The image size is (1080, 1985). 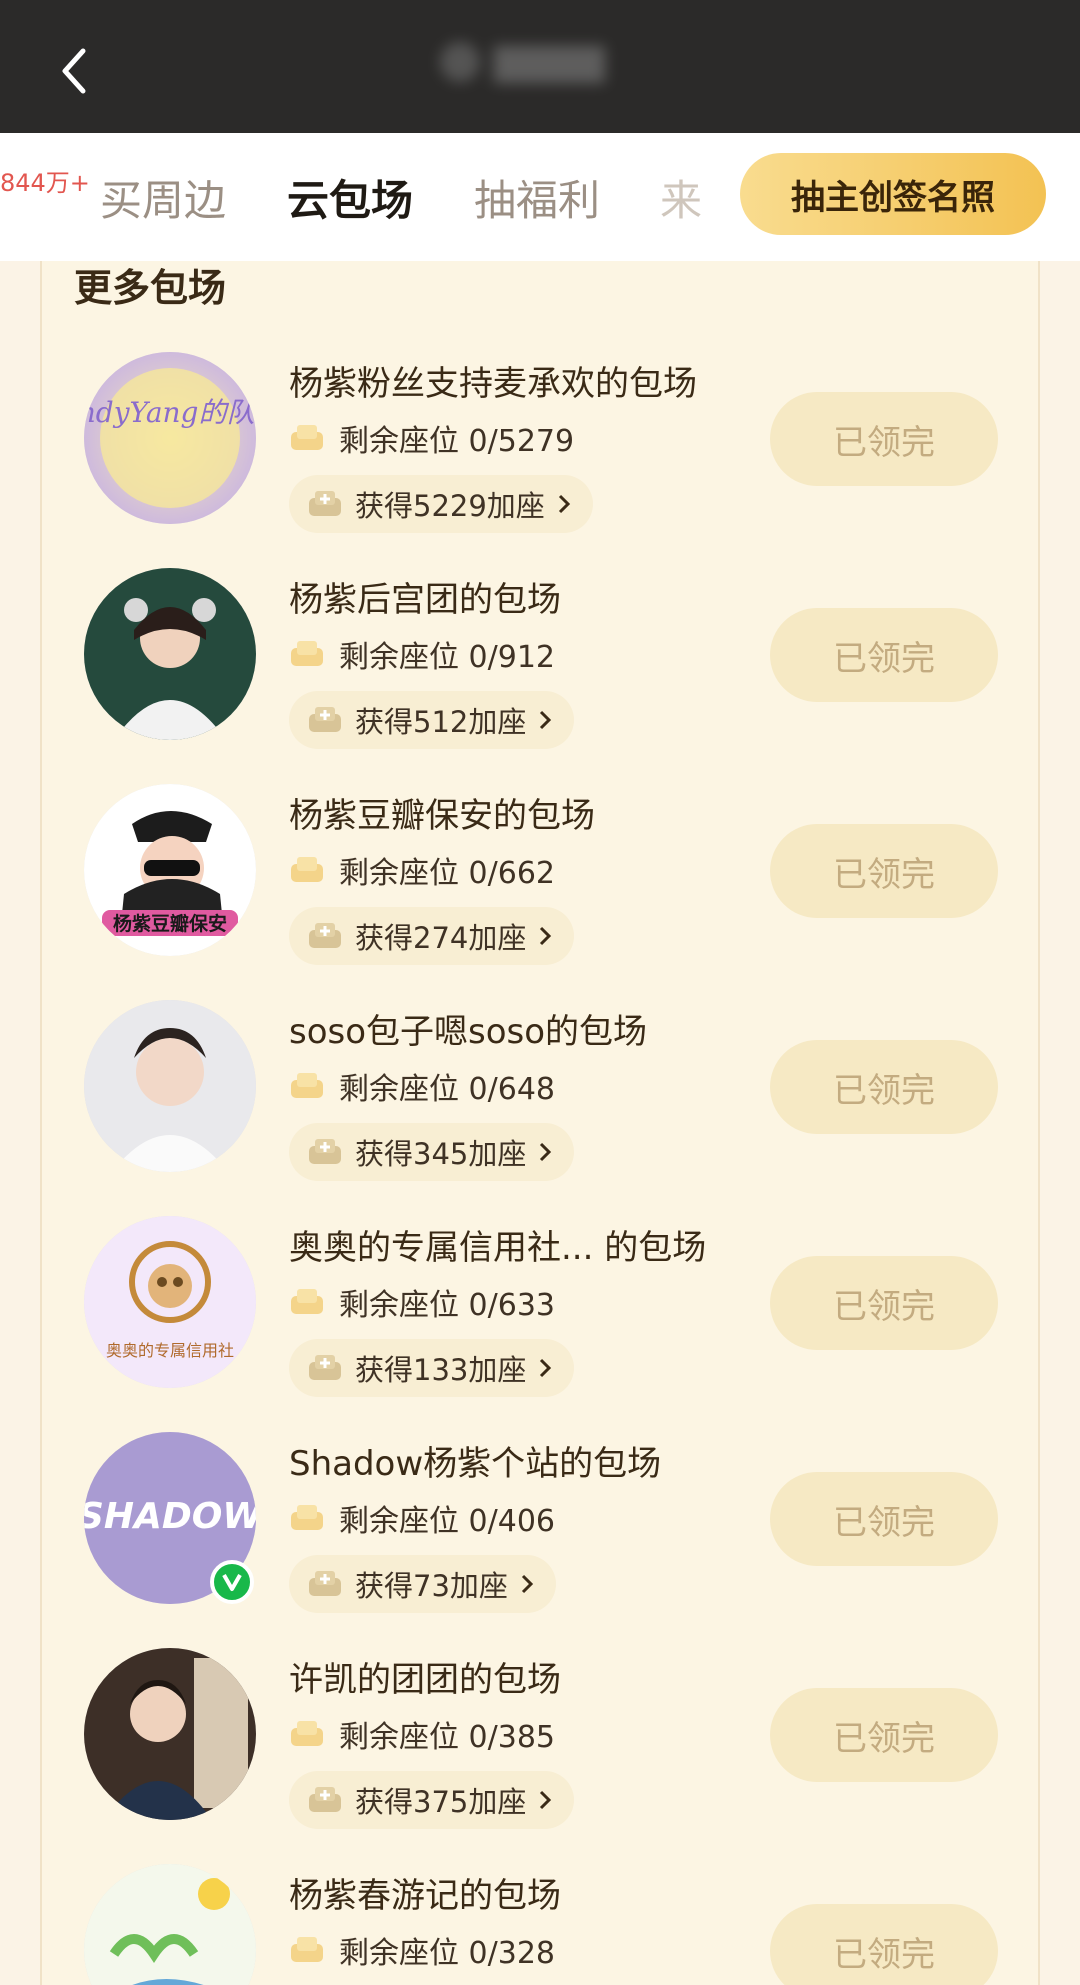 I want to click on avatar: 奥奥的专属信用社, so click(x=170, y=1302).